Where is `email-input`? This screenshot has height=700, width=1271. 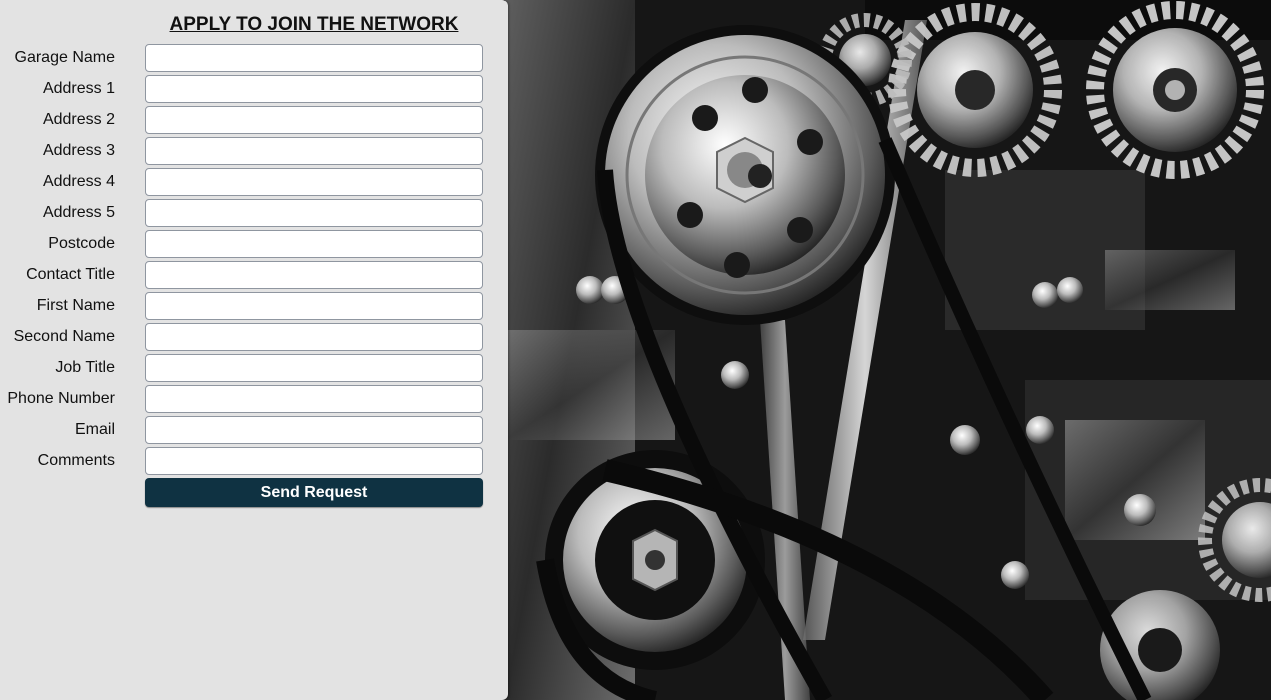
email-input is located at coordinates (314, 430).